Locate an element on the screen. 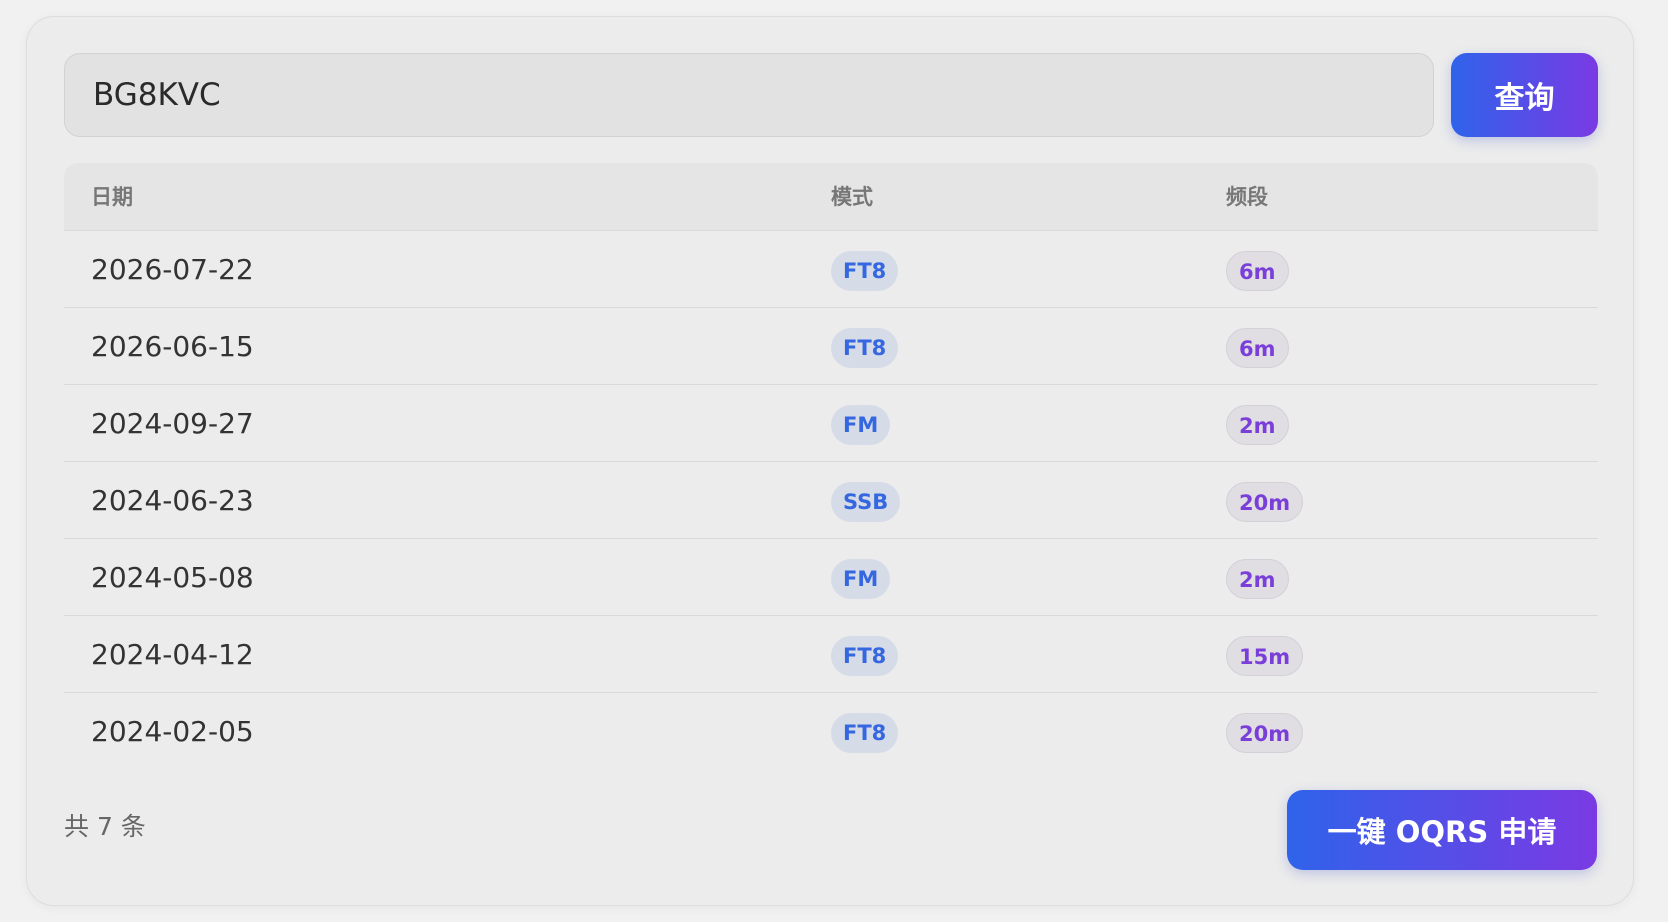  oqrs-request-button: 一键 OQRS 申请 is located at coordinates (1442, 830).